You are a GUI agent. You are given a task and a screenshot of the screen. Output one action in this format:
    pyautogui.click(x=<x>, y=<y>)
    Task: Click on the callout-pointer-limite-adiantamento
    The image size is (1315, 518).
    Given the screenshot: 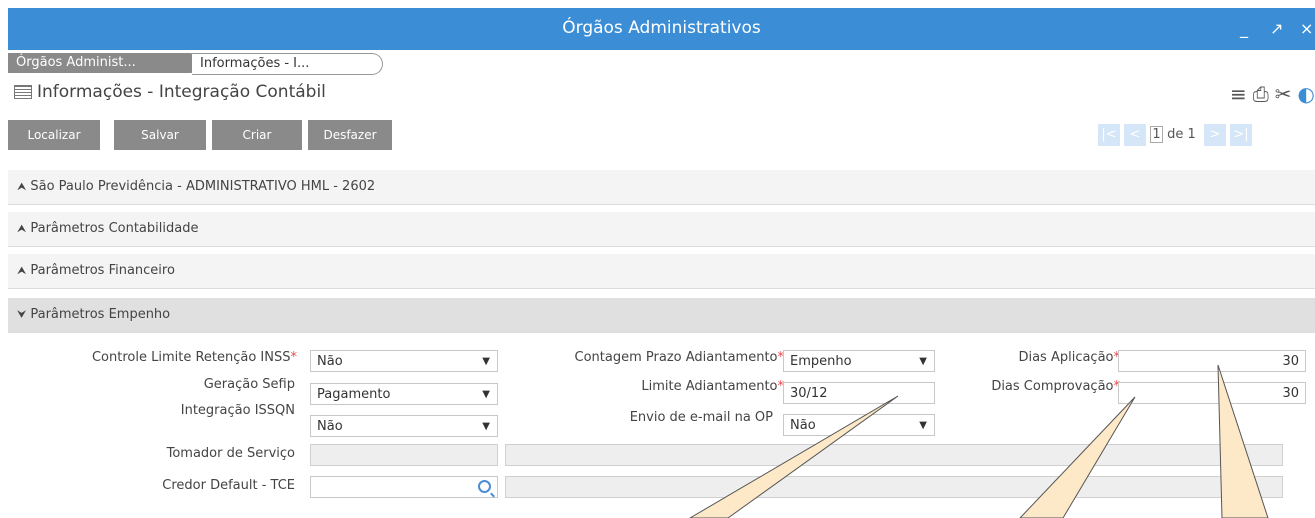 What is the action you would take?
    pyautogui.click(x=794, y=456)
    